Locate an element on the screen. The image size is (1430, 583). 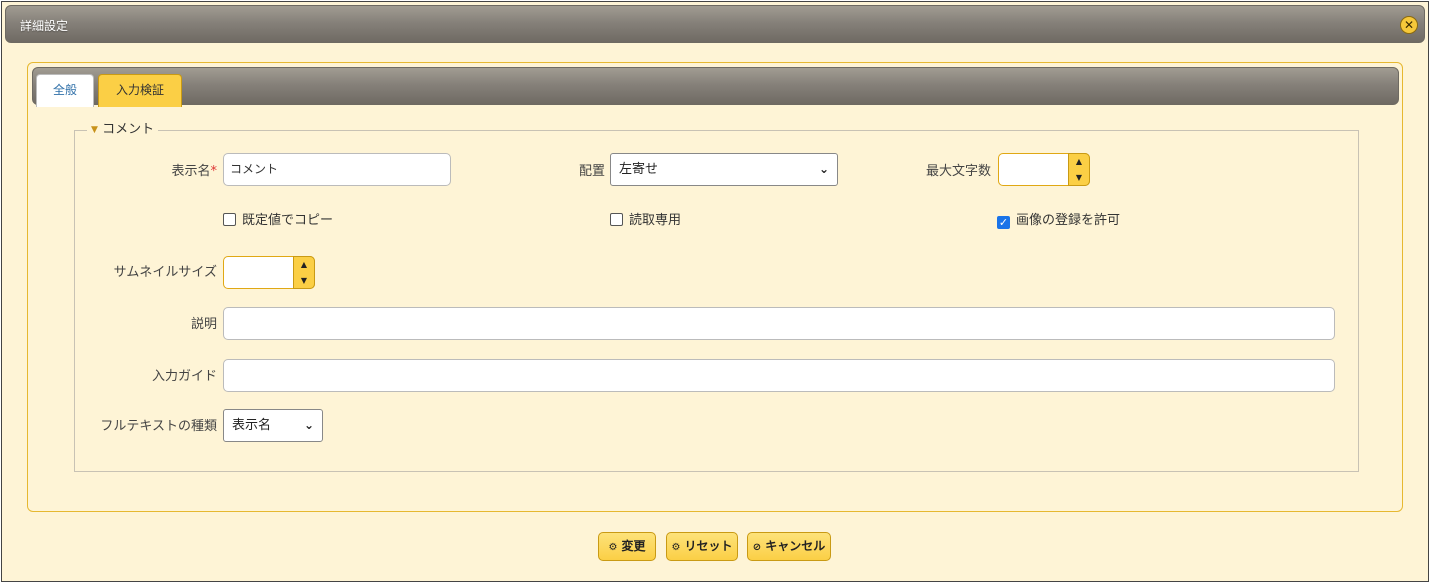
fulltext-type-label: フルテキストの種類 is located at coordinates (158, 426).